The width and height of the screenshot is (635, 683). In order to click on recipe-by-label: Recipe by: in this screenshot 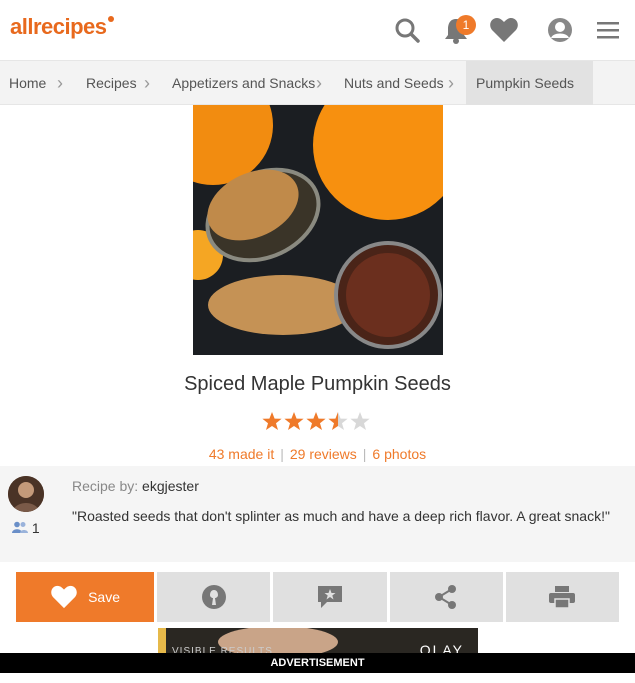, I will do `click(105, 486)`.